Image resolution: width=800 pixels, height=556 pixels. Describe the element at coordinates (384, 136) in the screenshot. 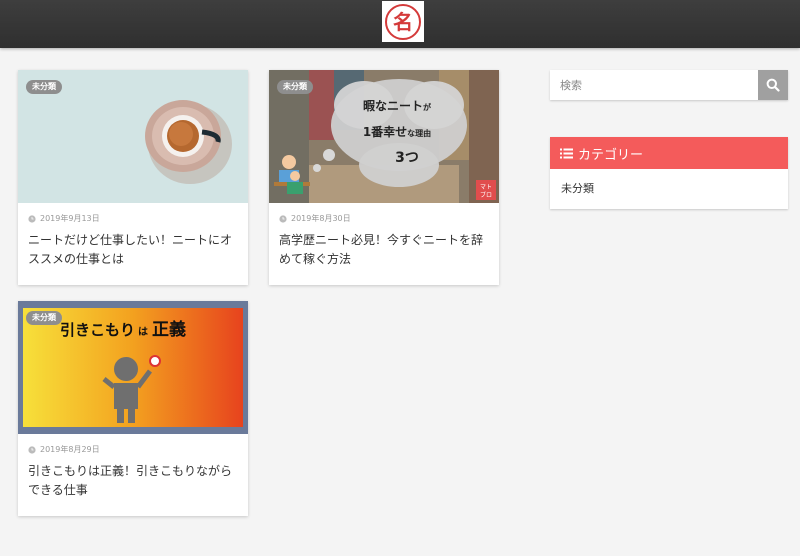

I see `post-thumbnail: 暇なニートが 1番幸せな理由 3つ マト ブロ 未分類` at that location.